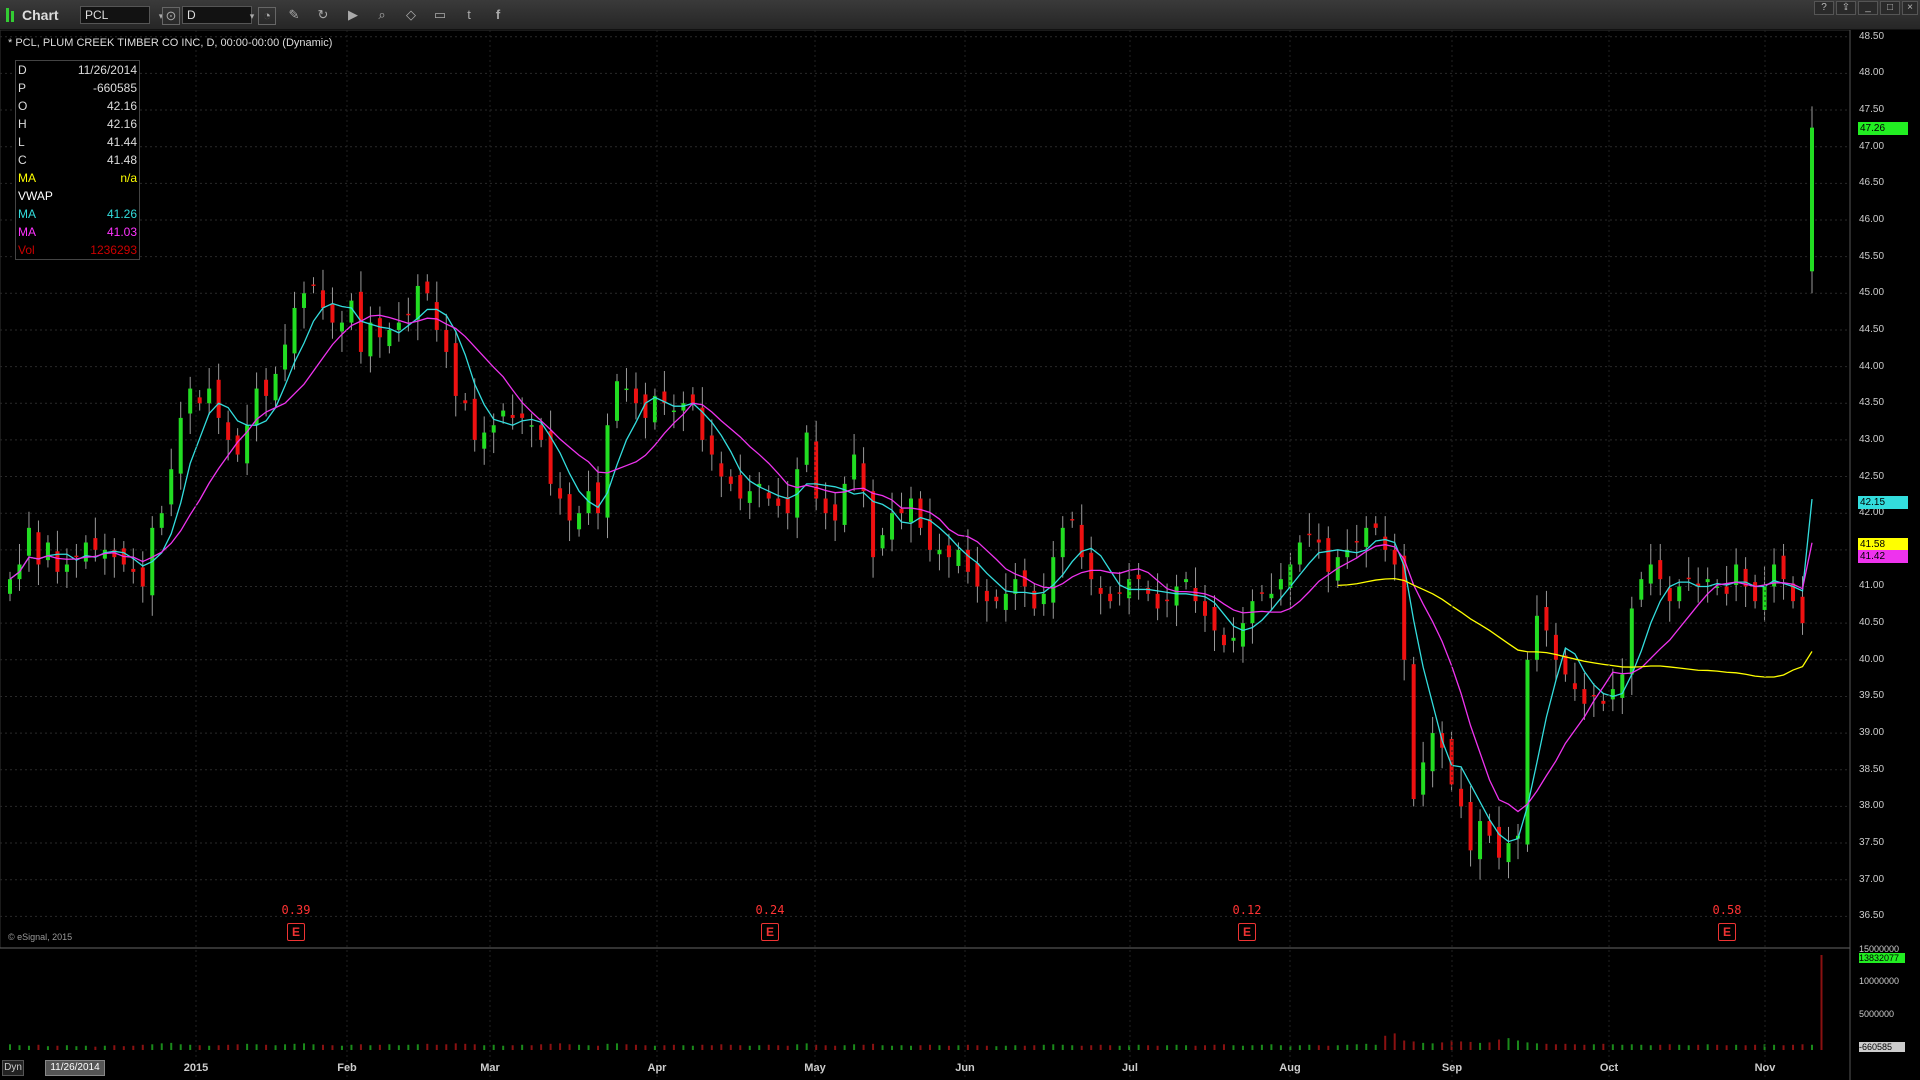  What do you see at coordinates (77, 250) in the screenshot?
I see `data-window-row: Vol 1236293` at bounding box center [77, 250].